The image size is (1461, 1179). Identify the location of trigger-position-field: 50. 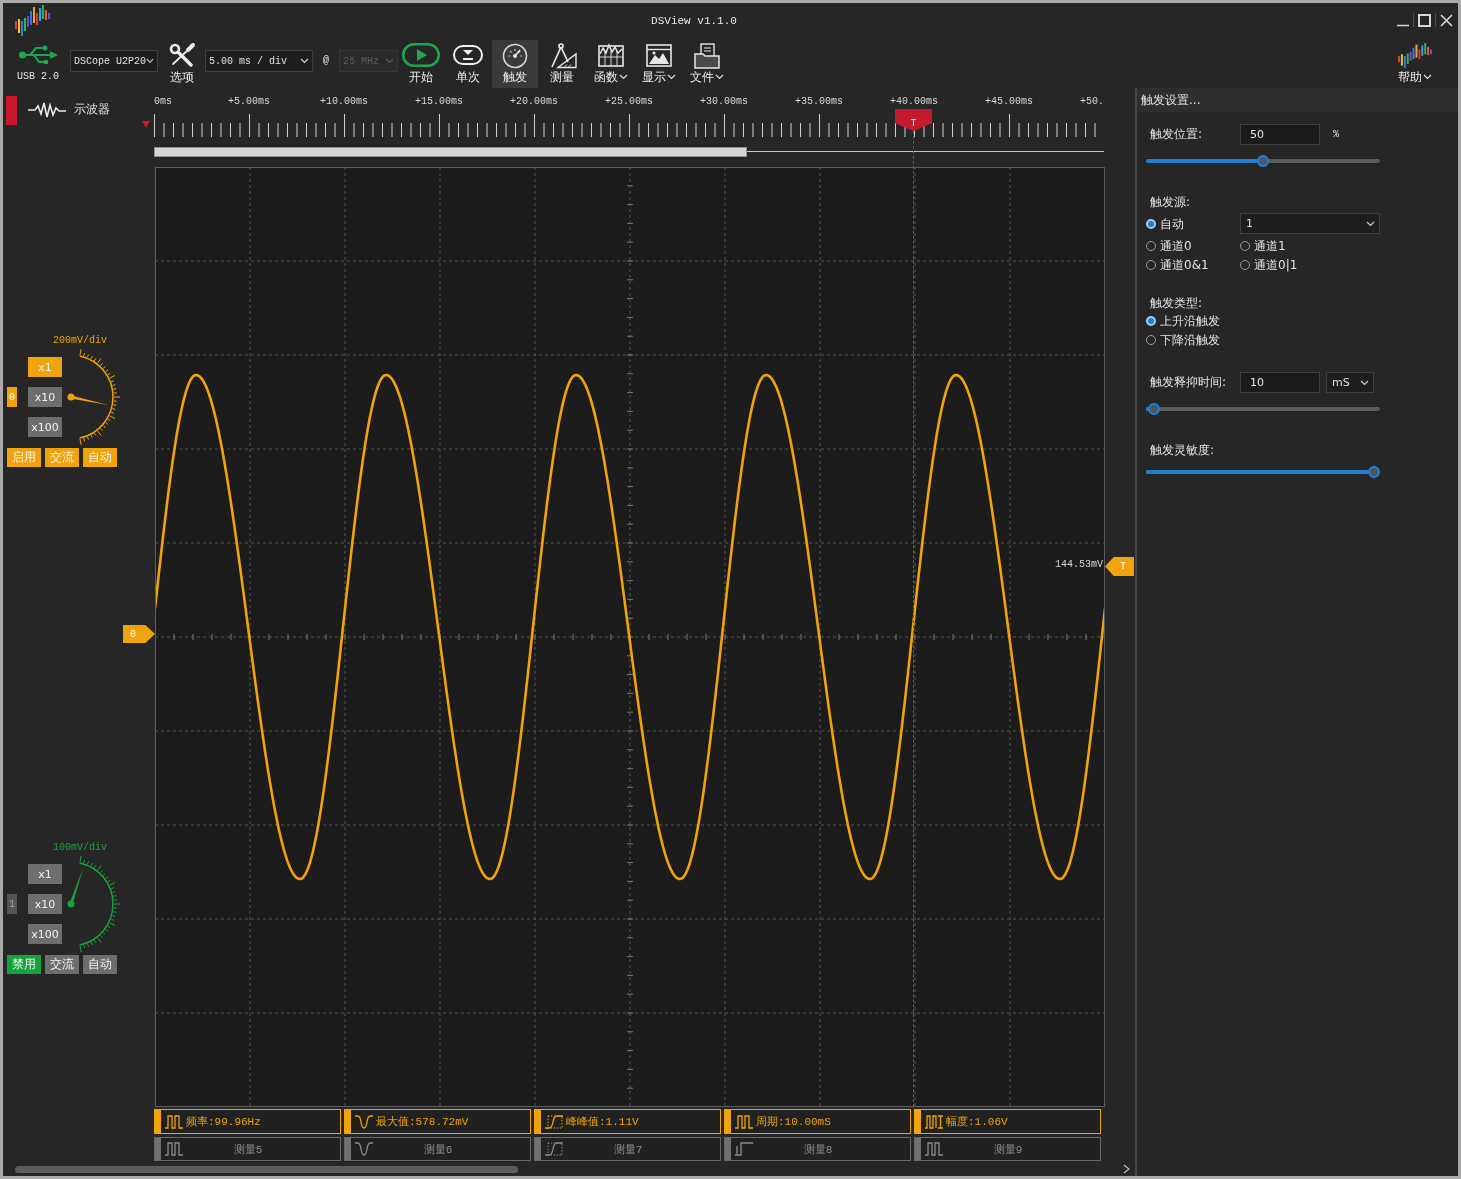
(1280, 134).